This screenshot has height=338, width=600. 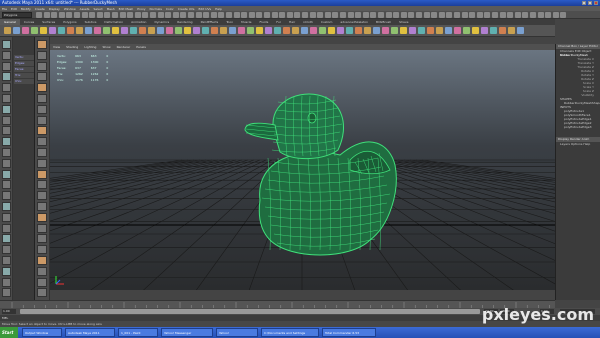 What do you see at coordinates (138, 332) in the screenshot?
I see `taskbar-item: 1_001 - Paint` at bounding box center [138, 332].